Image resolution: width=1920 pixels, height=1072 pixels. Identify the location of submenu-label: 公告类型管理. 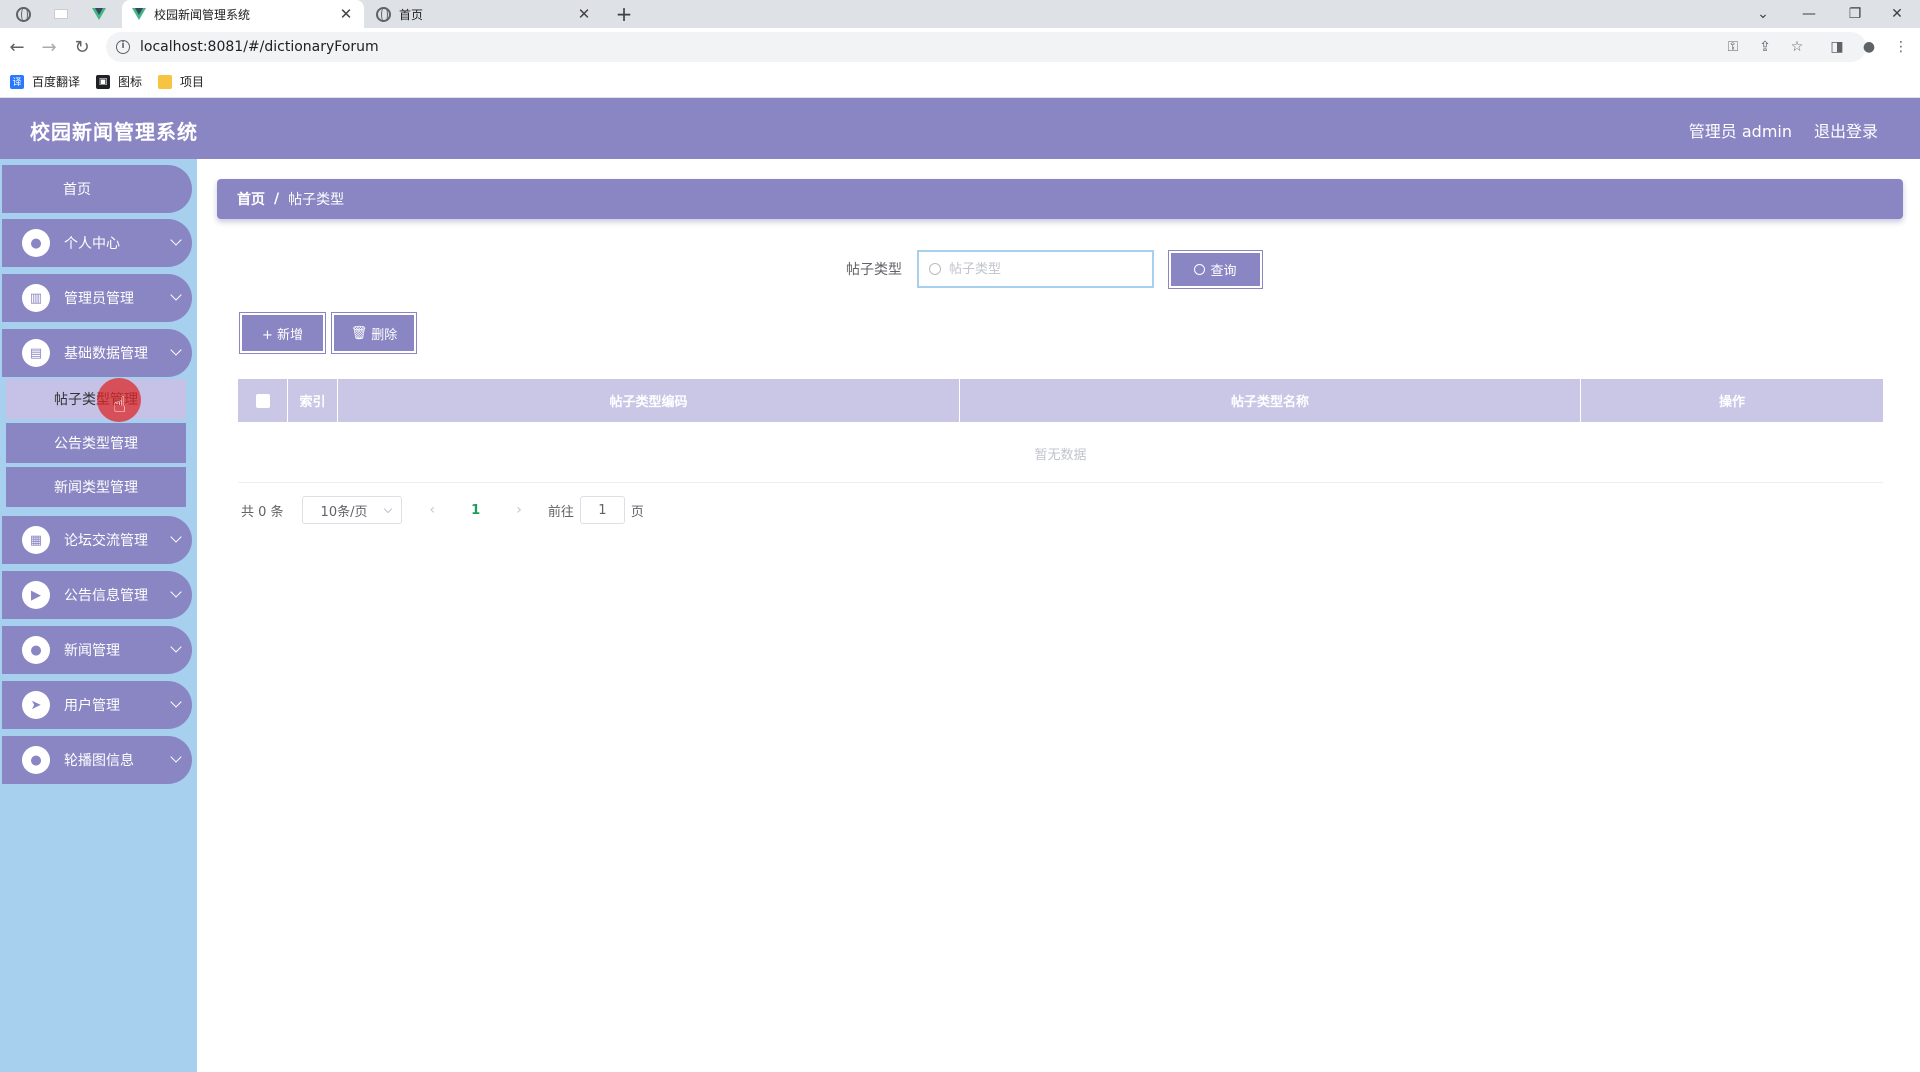
(96, 444).